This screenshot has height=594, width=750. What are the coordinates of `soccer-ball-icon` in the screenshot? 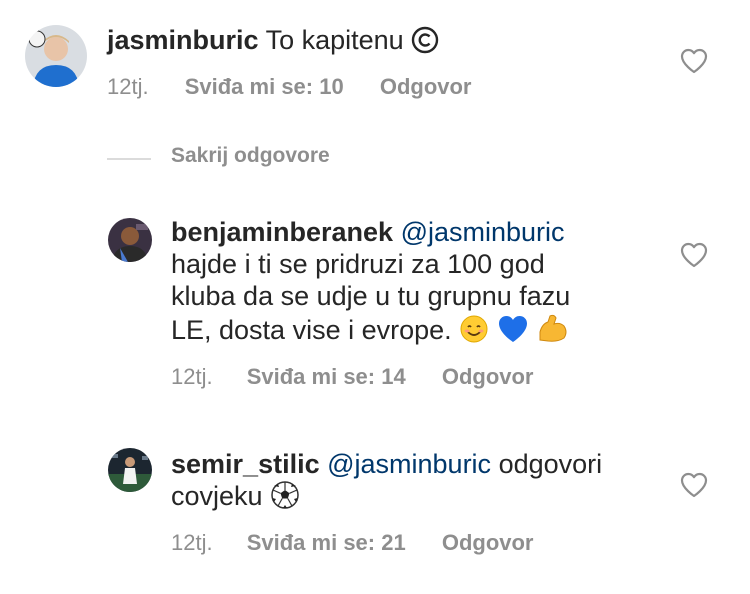 It's located at (285, 498).